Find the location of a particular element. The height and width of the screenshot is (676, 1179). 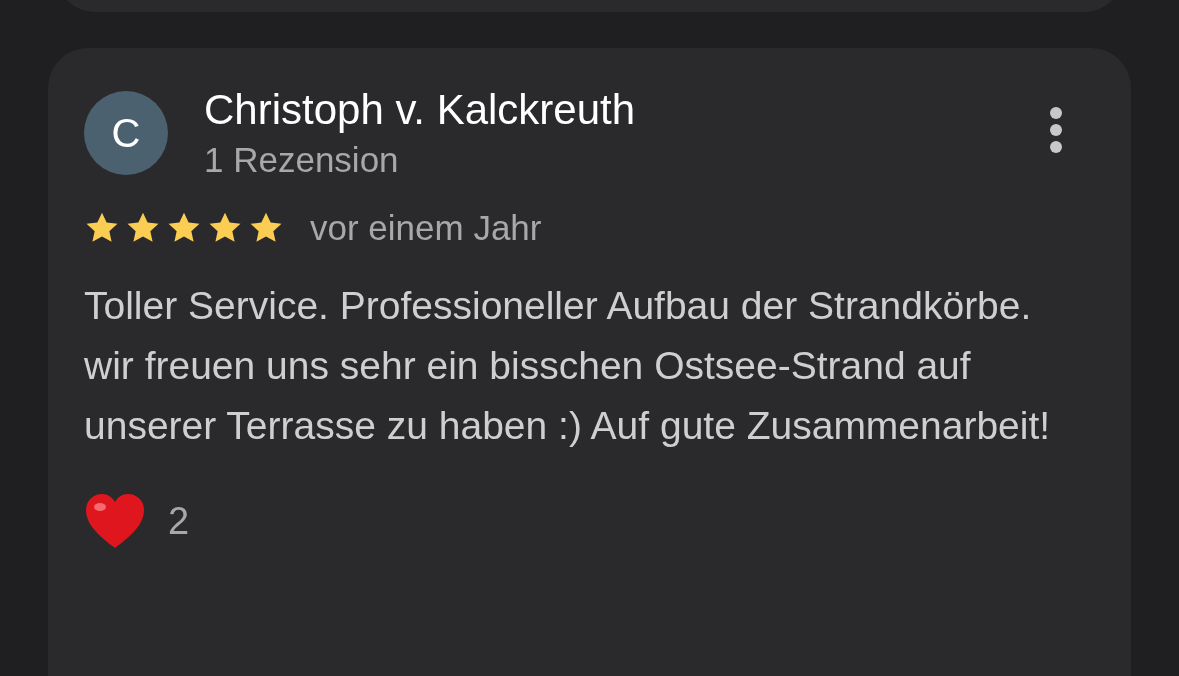

review-count: 1 Rezension is located at coordinates (302, 160).